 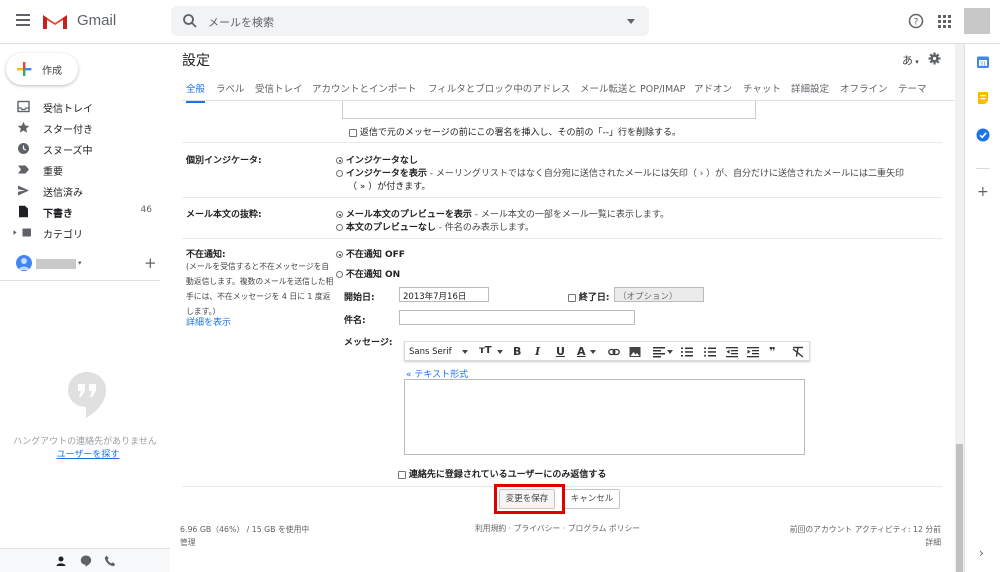 I want to click on end-date-checkbox, so click(x=572, y=297).